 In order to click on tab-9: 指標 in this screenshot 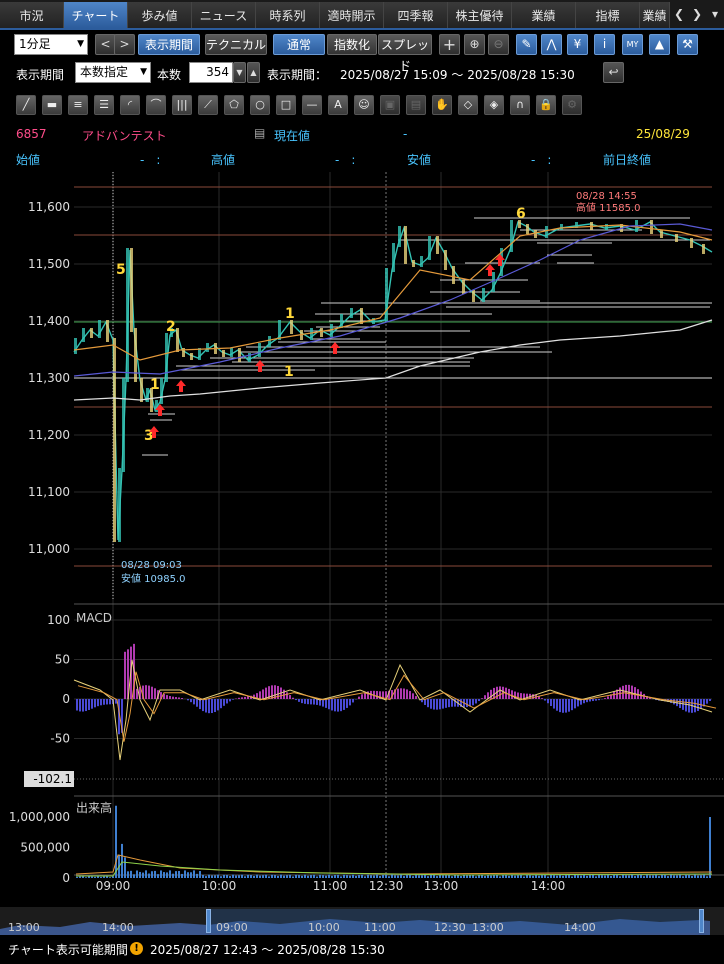, I will do `click(608, 15)`.